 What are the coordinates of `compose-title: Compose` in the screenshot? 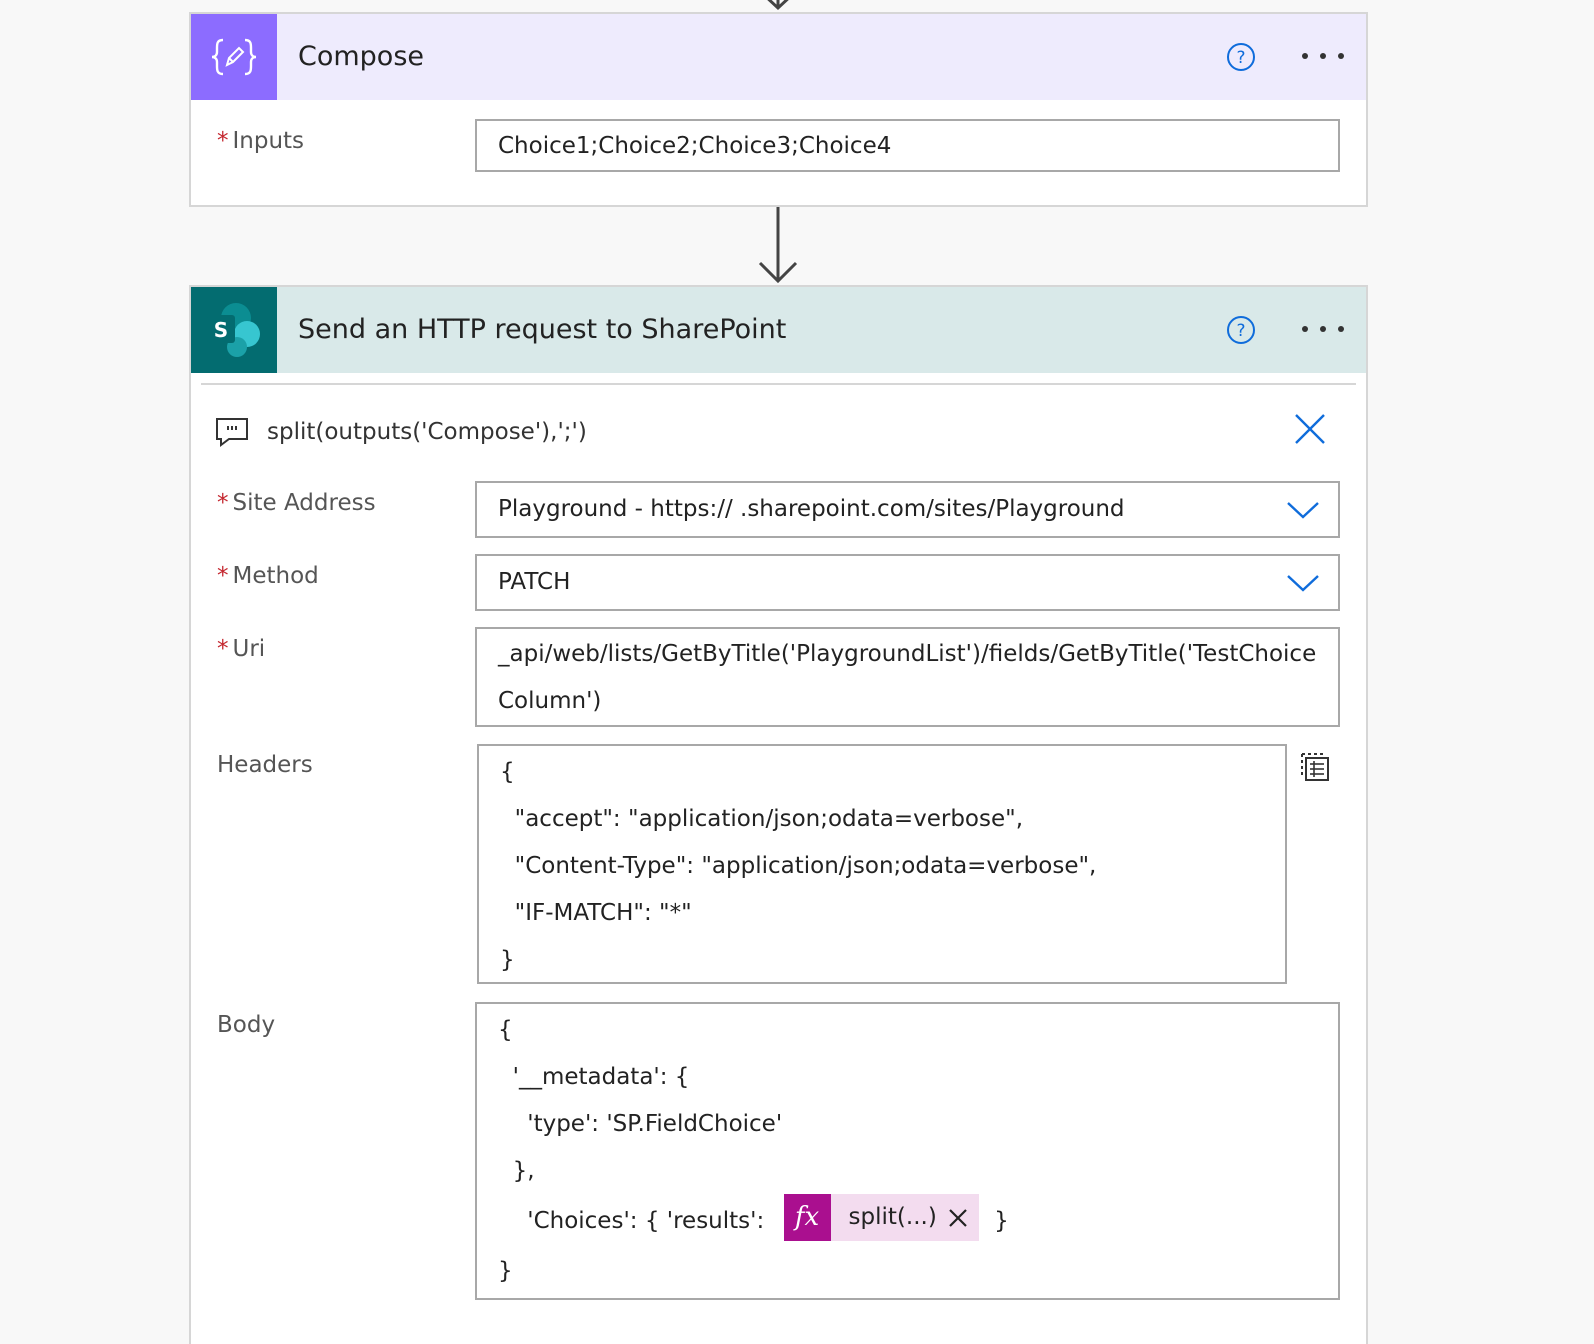 It's located at (361, 56).